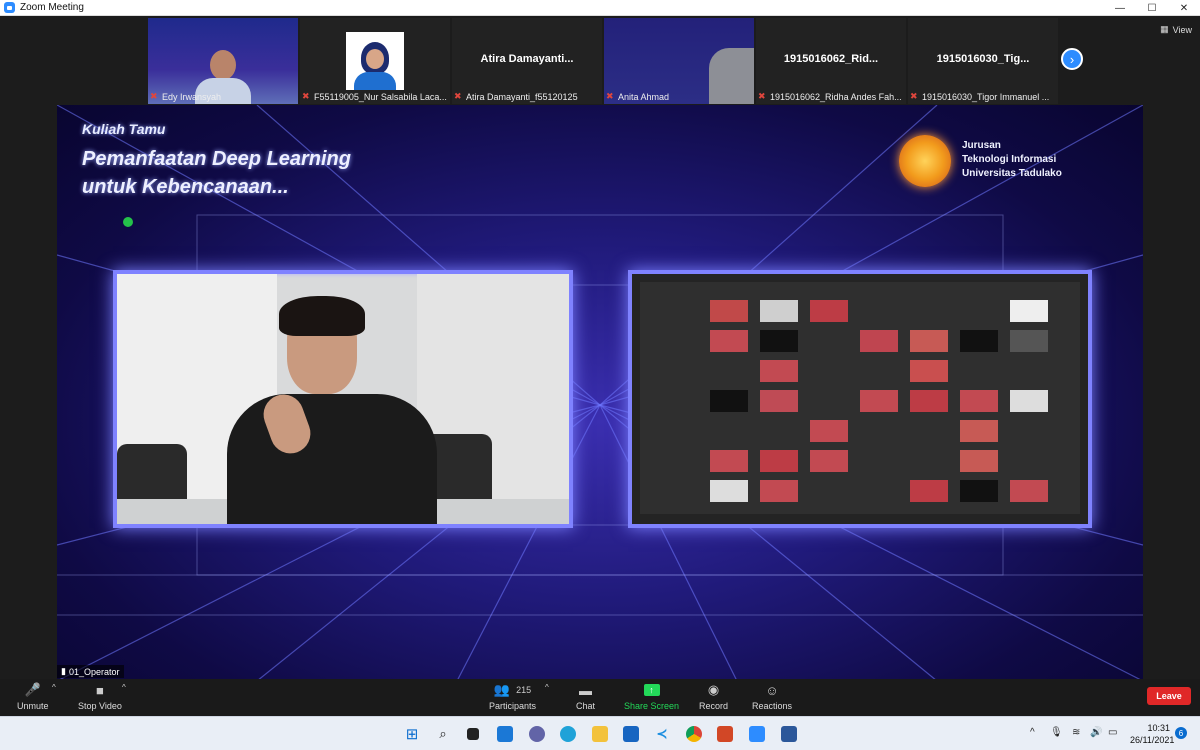 The height and width of the screenshot is (750, 1200). I want to click on close-button: ✕, so click(1184, 8).